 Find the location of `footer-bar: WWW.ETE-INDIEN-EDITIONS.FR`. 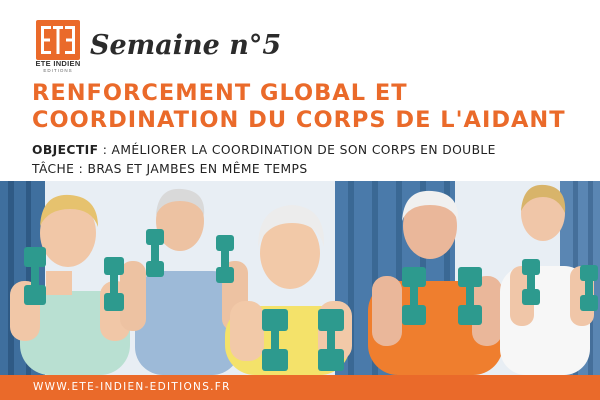

footer-bar: WWW.ETE-INDIEN-EDITIONS.FR is located at coordinates (300, 387).